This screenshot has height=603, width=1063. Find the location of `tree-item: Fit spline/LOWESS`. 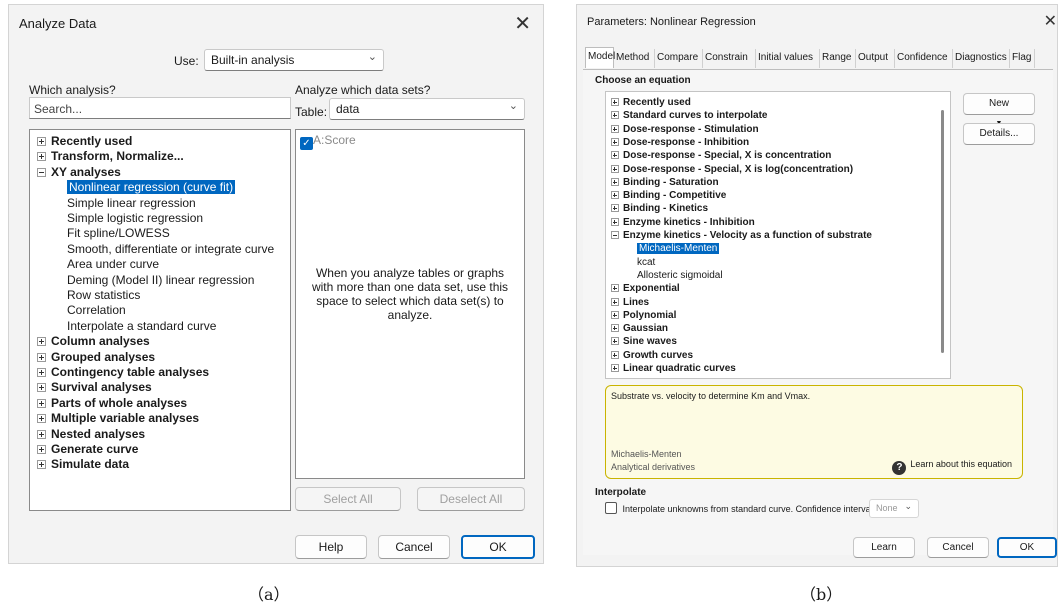

tree-item: Fit spline/LOWESS is located at coordinates (118, 233).